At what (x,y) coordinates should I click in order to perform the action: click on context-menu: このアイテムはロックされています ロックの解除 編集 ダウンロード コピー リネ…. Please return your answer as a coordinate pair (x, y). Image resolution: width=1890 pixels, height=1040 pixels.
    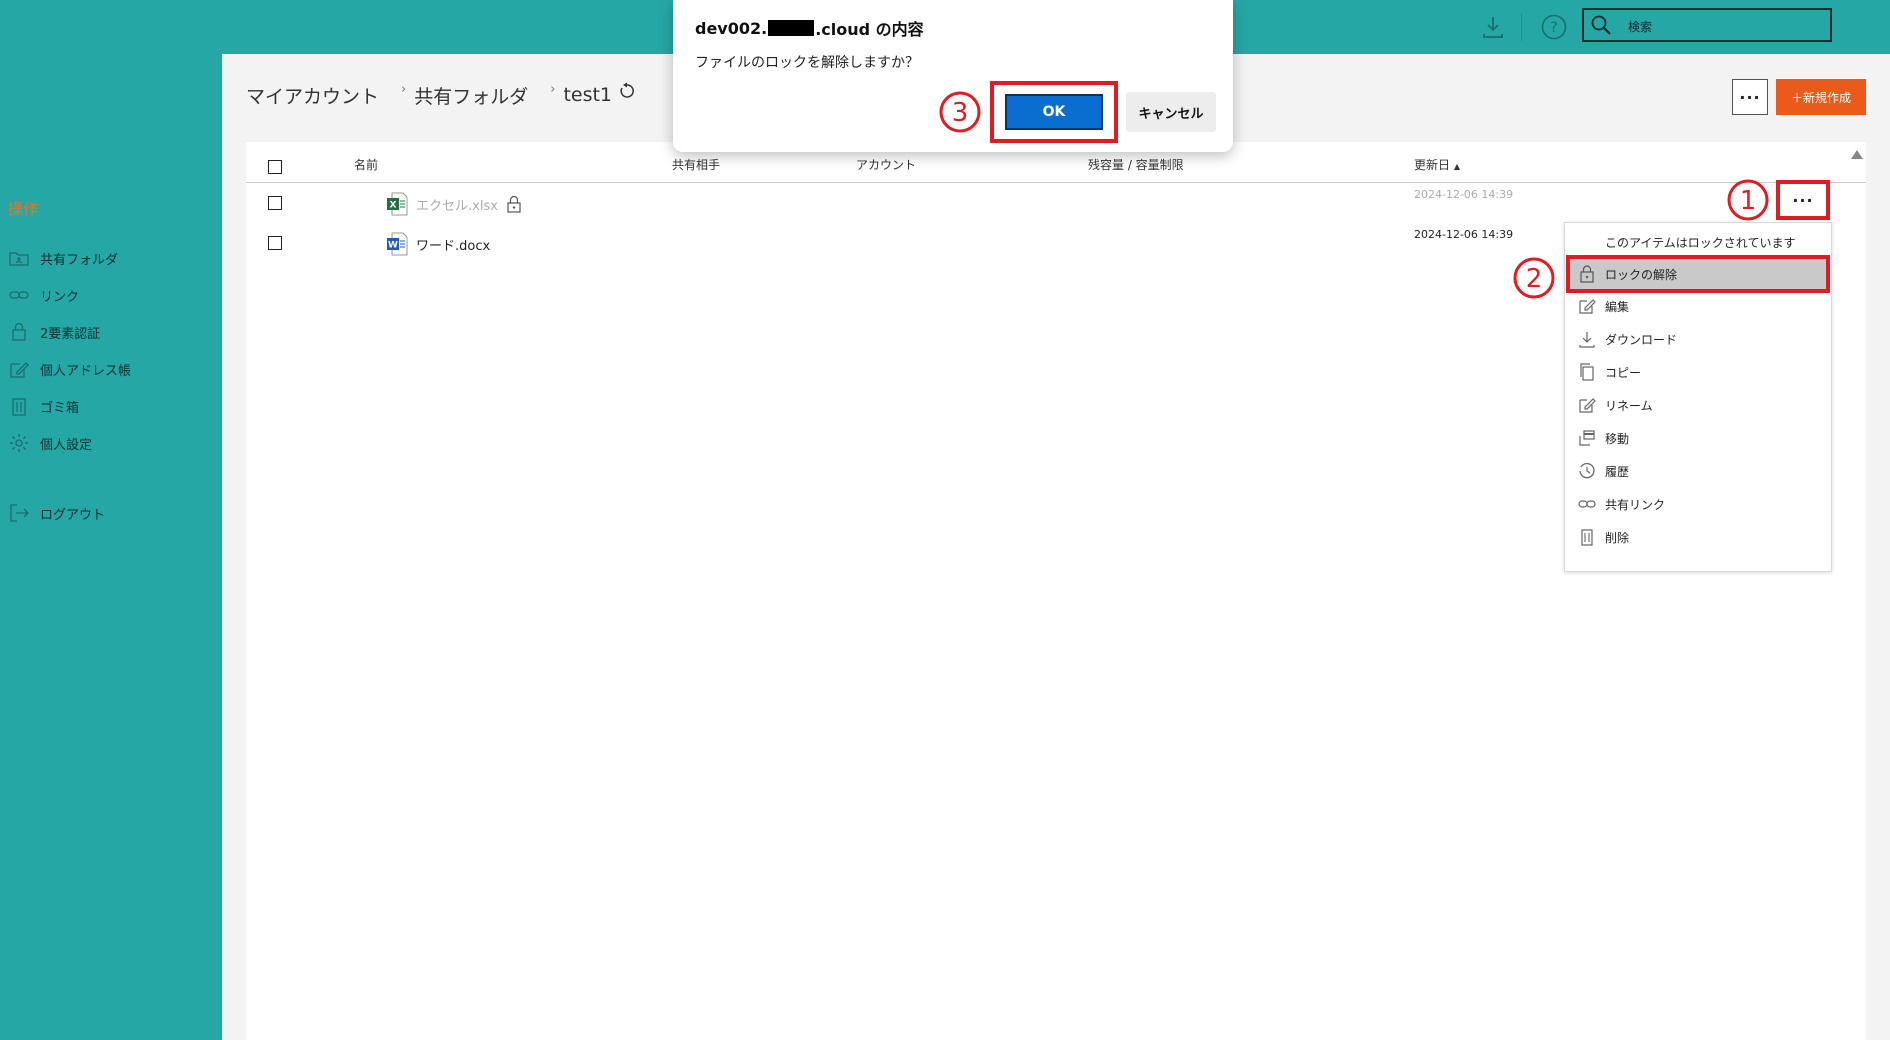
    Looking at the image, I should click on (1698, 397).